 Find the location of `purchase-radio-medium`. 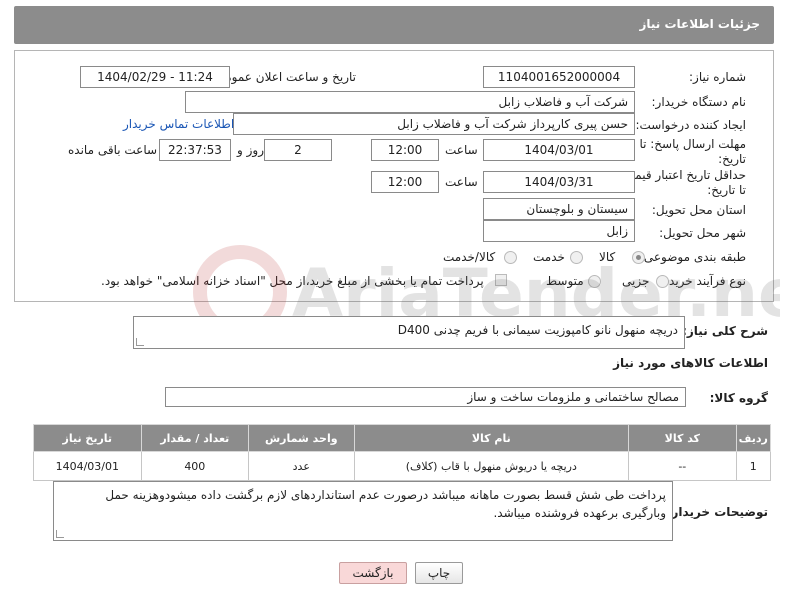

purchase-radio-medium is located at coordinates (594, 281).